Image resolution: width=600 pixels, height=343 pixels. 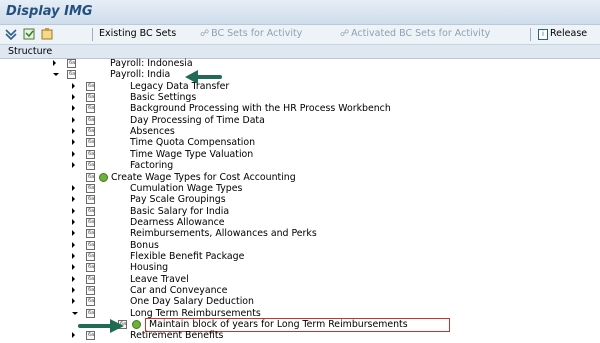 What do you see at coordinates (11, 34) in the screenshot?
I see `find-icon` at bounding box center [11, 34].